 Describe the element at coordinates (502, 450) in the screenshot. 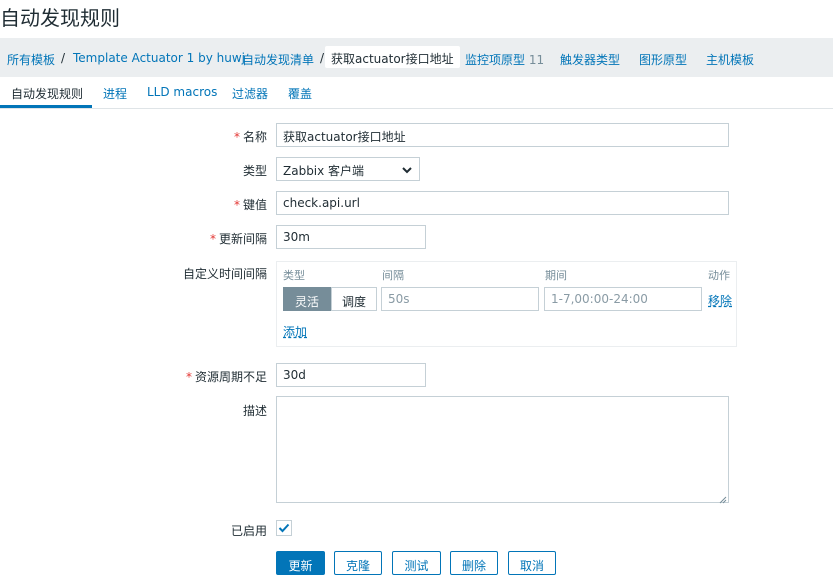

I see `description-field` at that location.